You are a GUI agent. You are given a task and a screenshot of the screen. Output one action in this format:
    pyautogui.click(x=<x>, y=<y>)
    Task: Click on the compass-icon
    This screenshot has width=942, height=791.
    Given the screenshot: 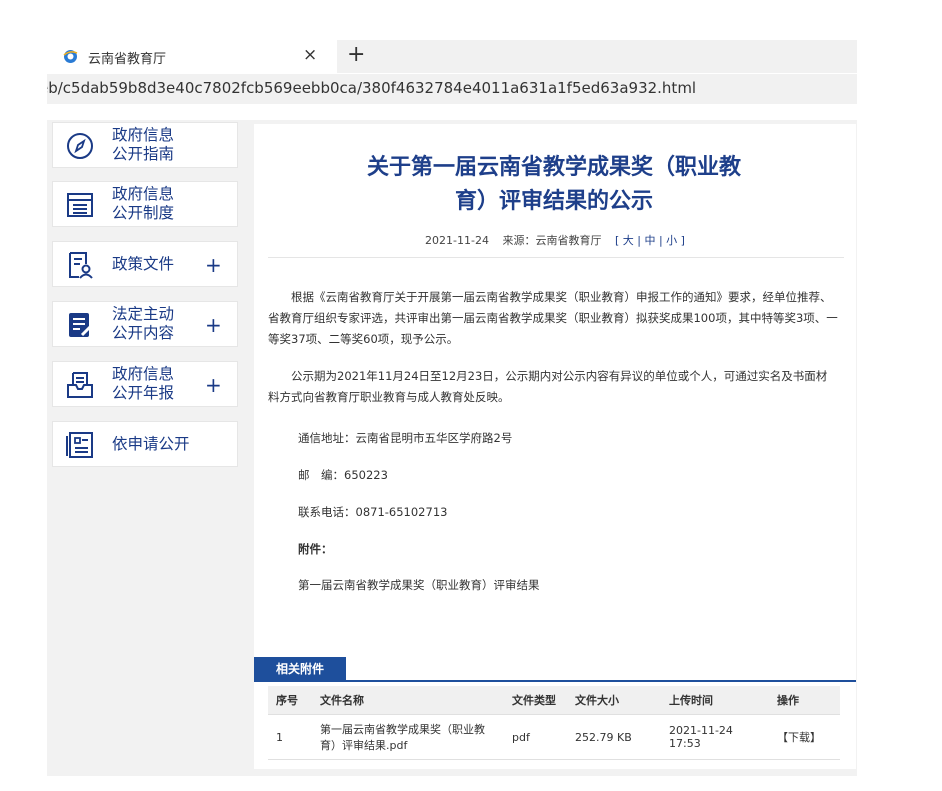 What is the action you would take?
    pyautogui.click(x=80, y=146)
    